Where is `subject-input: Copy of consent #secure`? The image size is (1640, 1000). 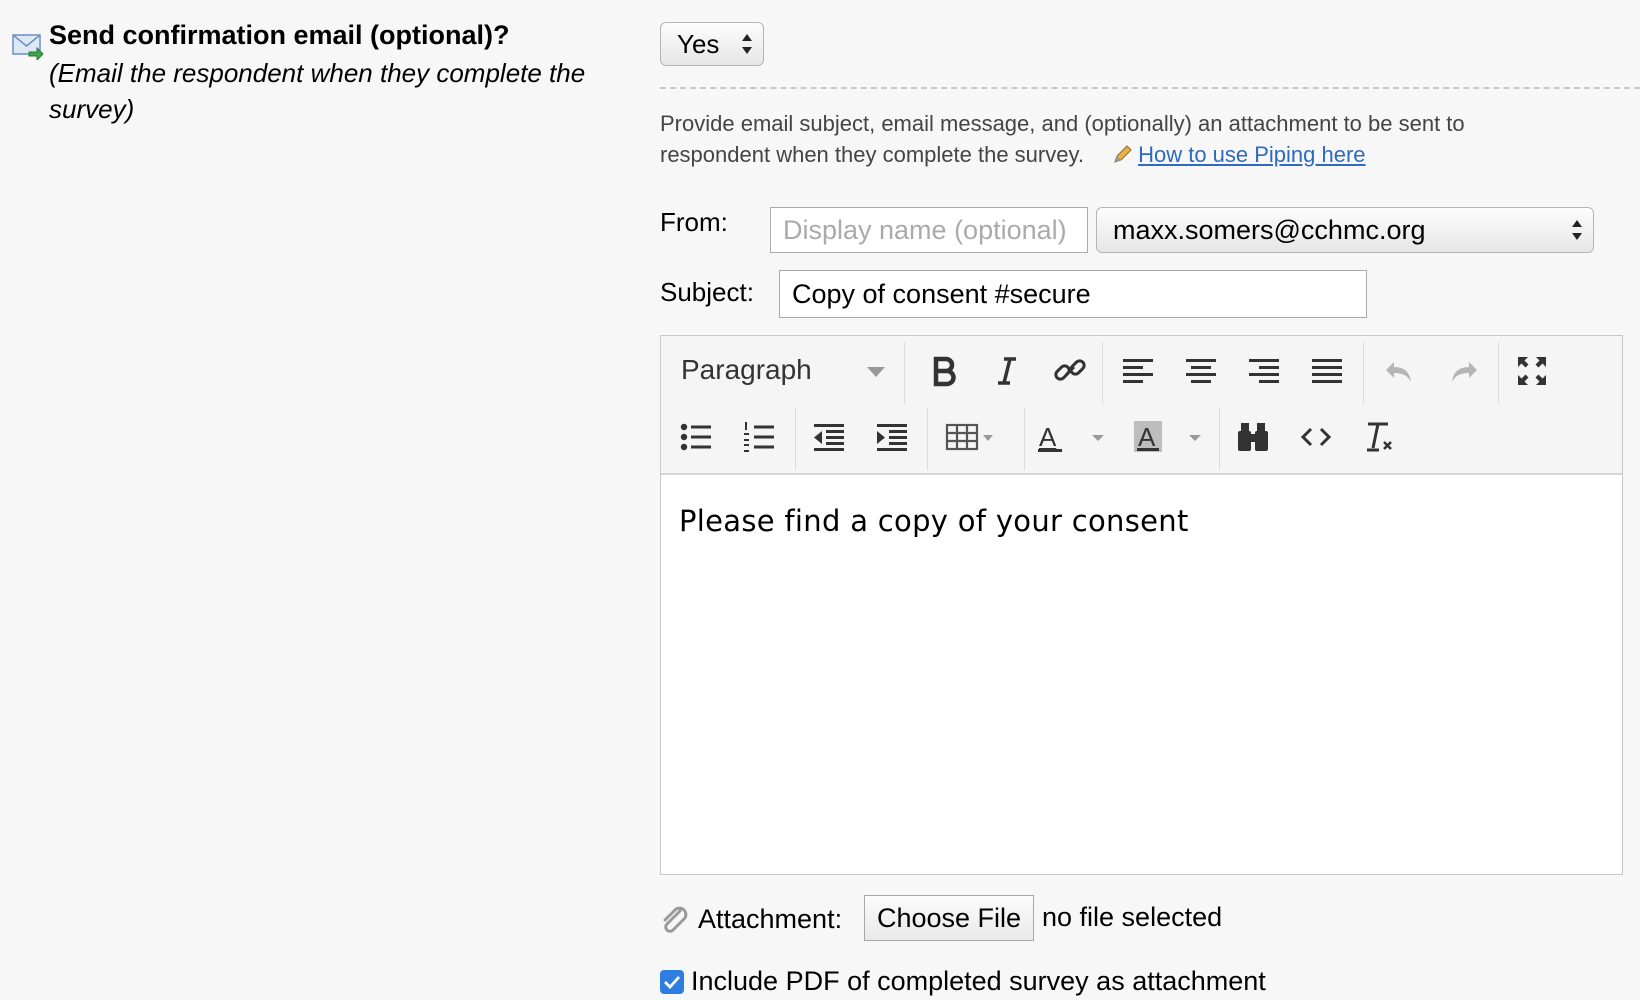 subject-input: Copy of consent #secure is located at coordinates (1073, 294).